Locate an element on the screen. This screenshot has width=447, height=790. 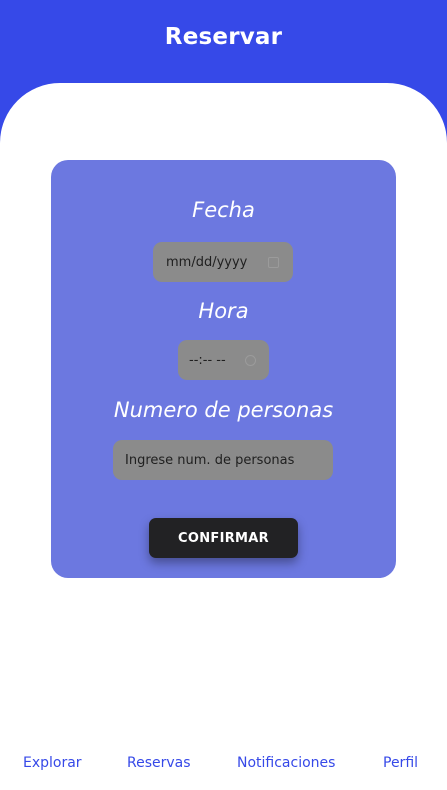
personas-label: Numero de personas is located at coordinates (223, 410).